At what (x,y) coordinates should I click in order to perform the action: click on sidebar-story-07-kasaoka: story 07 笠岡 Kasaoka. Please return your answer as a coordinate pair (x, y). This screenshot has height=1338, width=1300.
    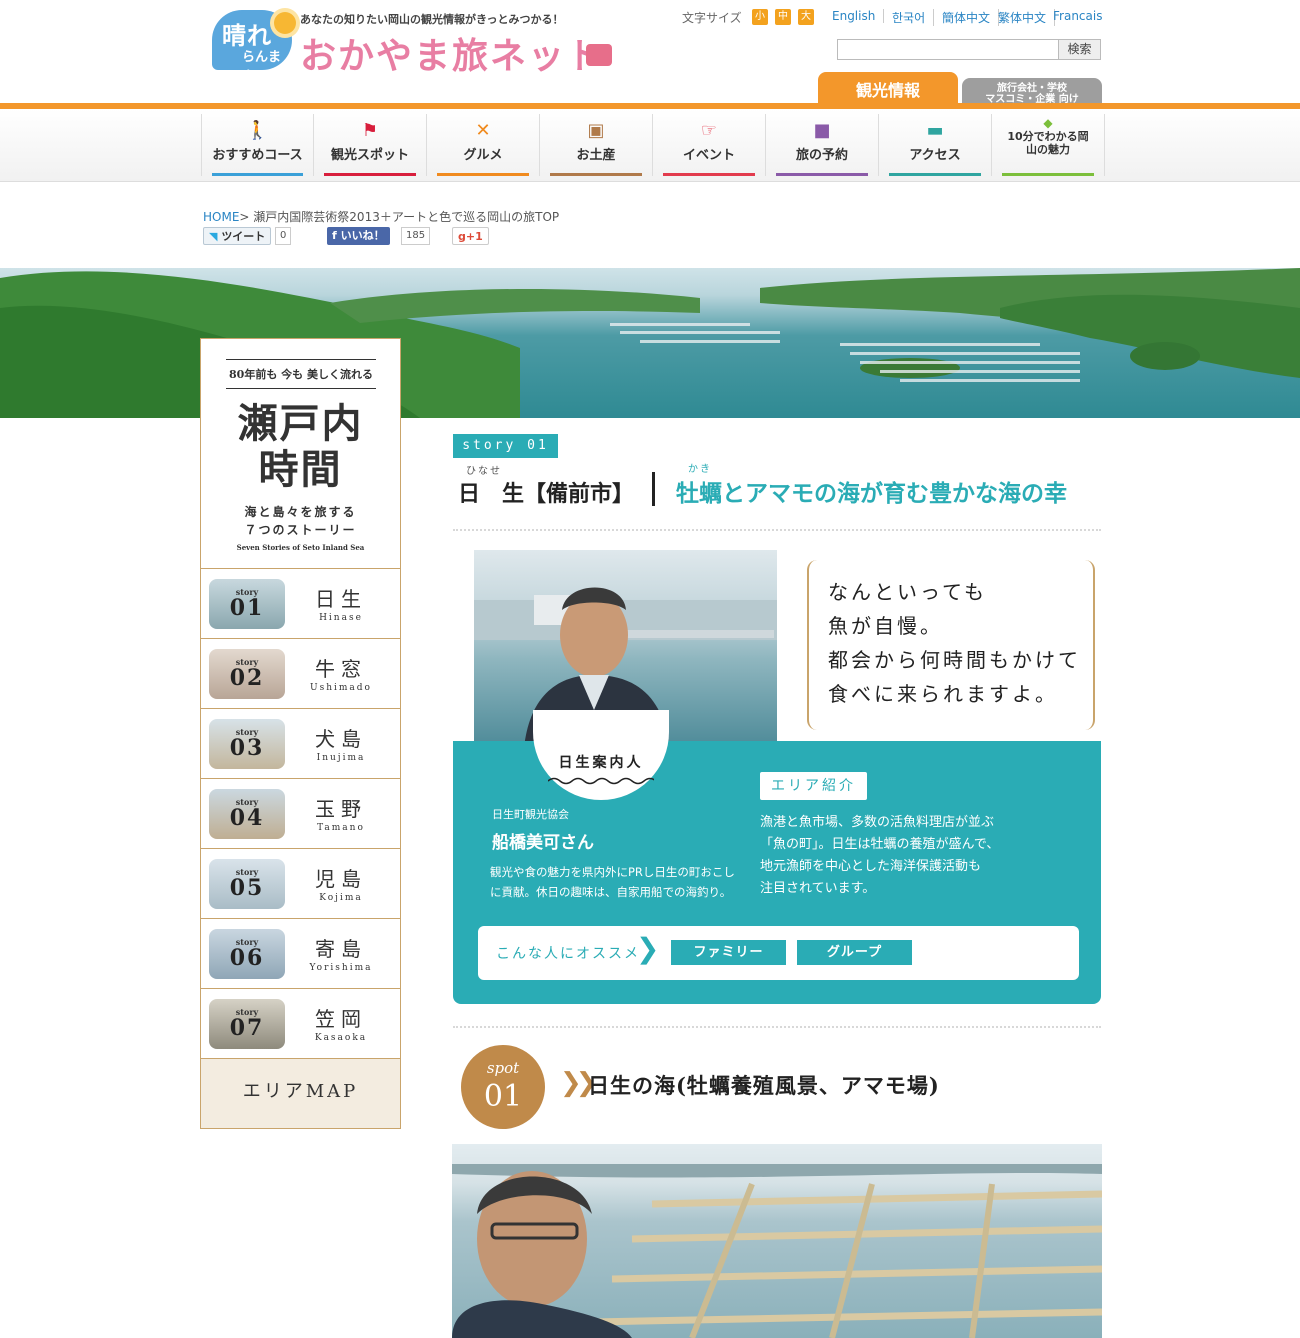
    Looking at the image, I should click on (300, 1024).